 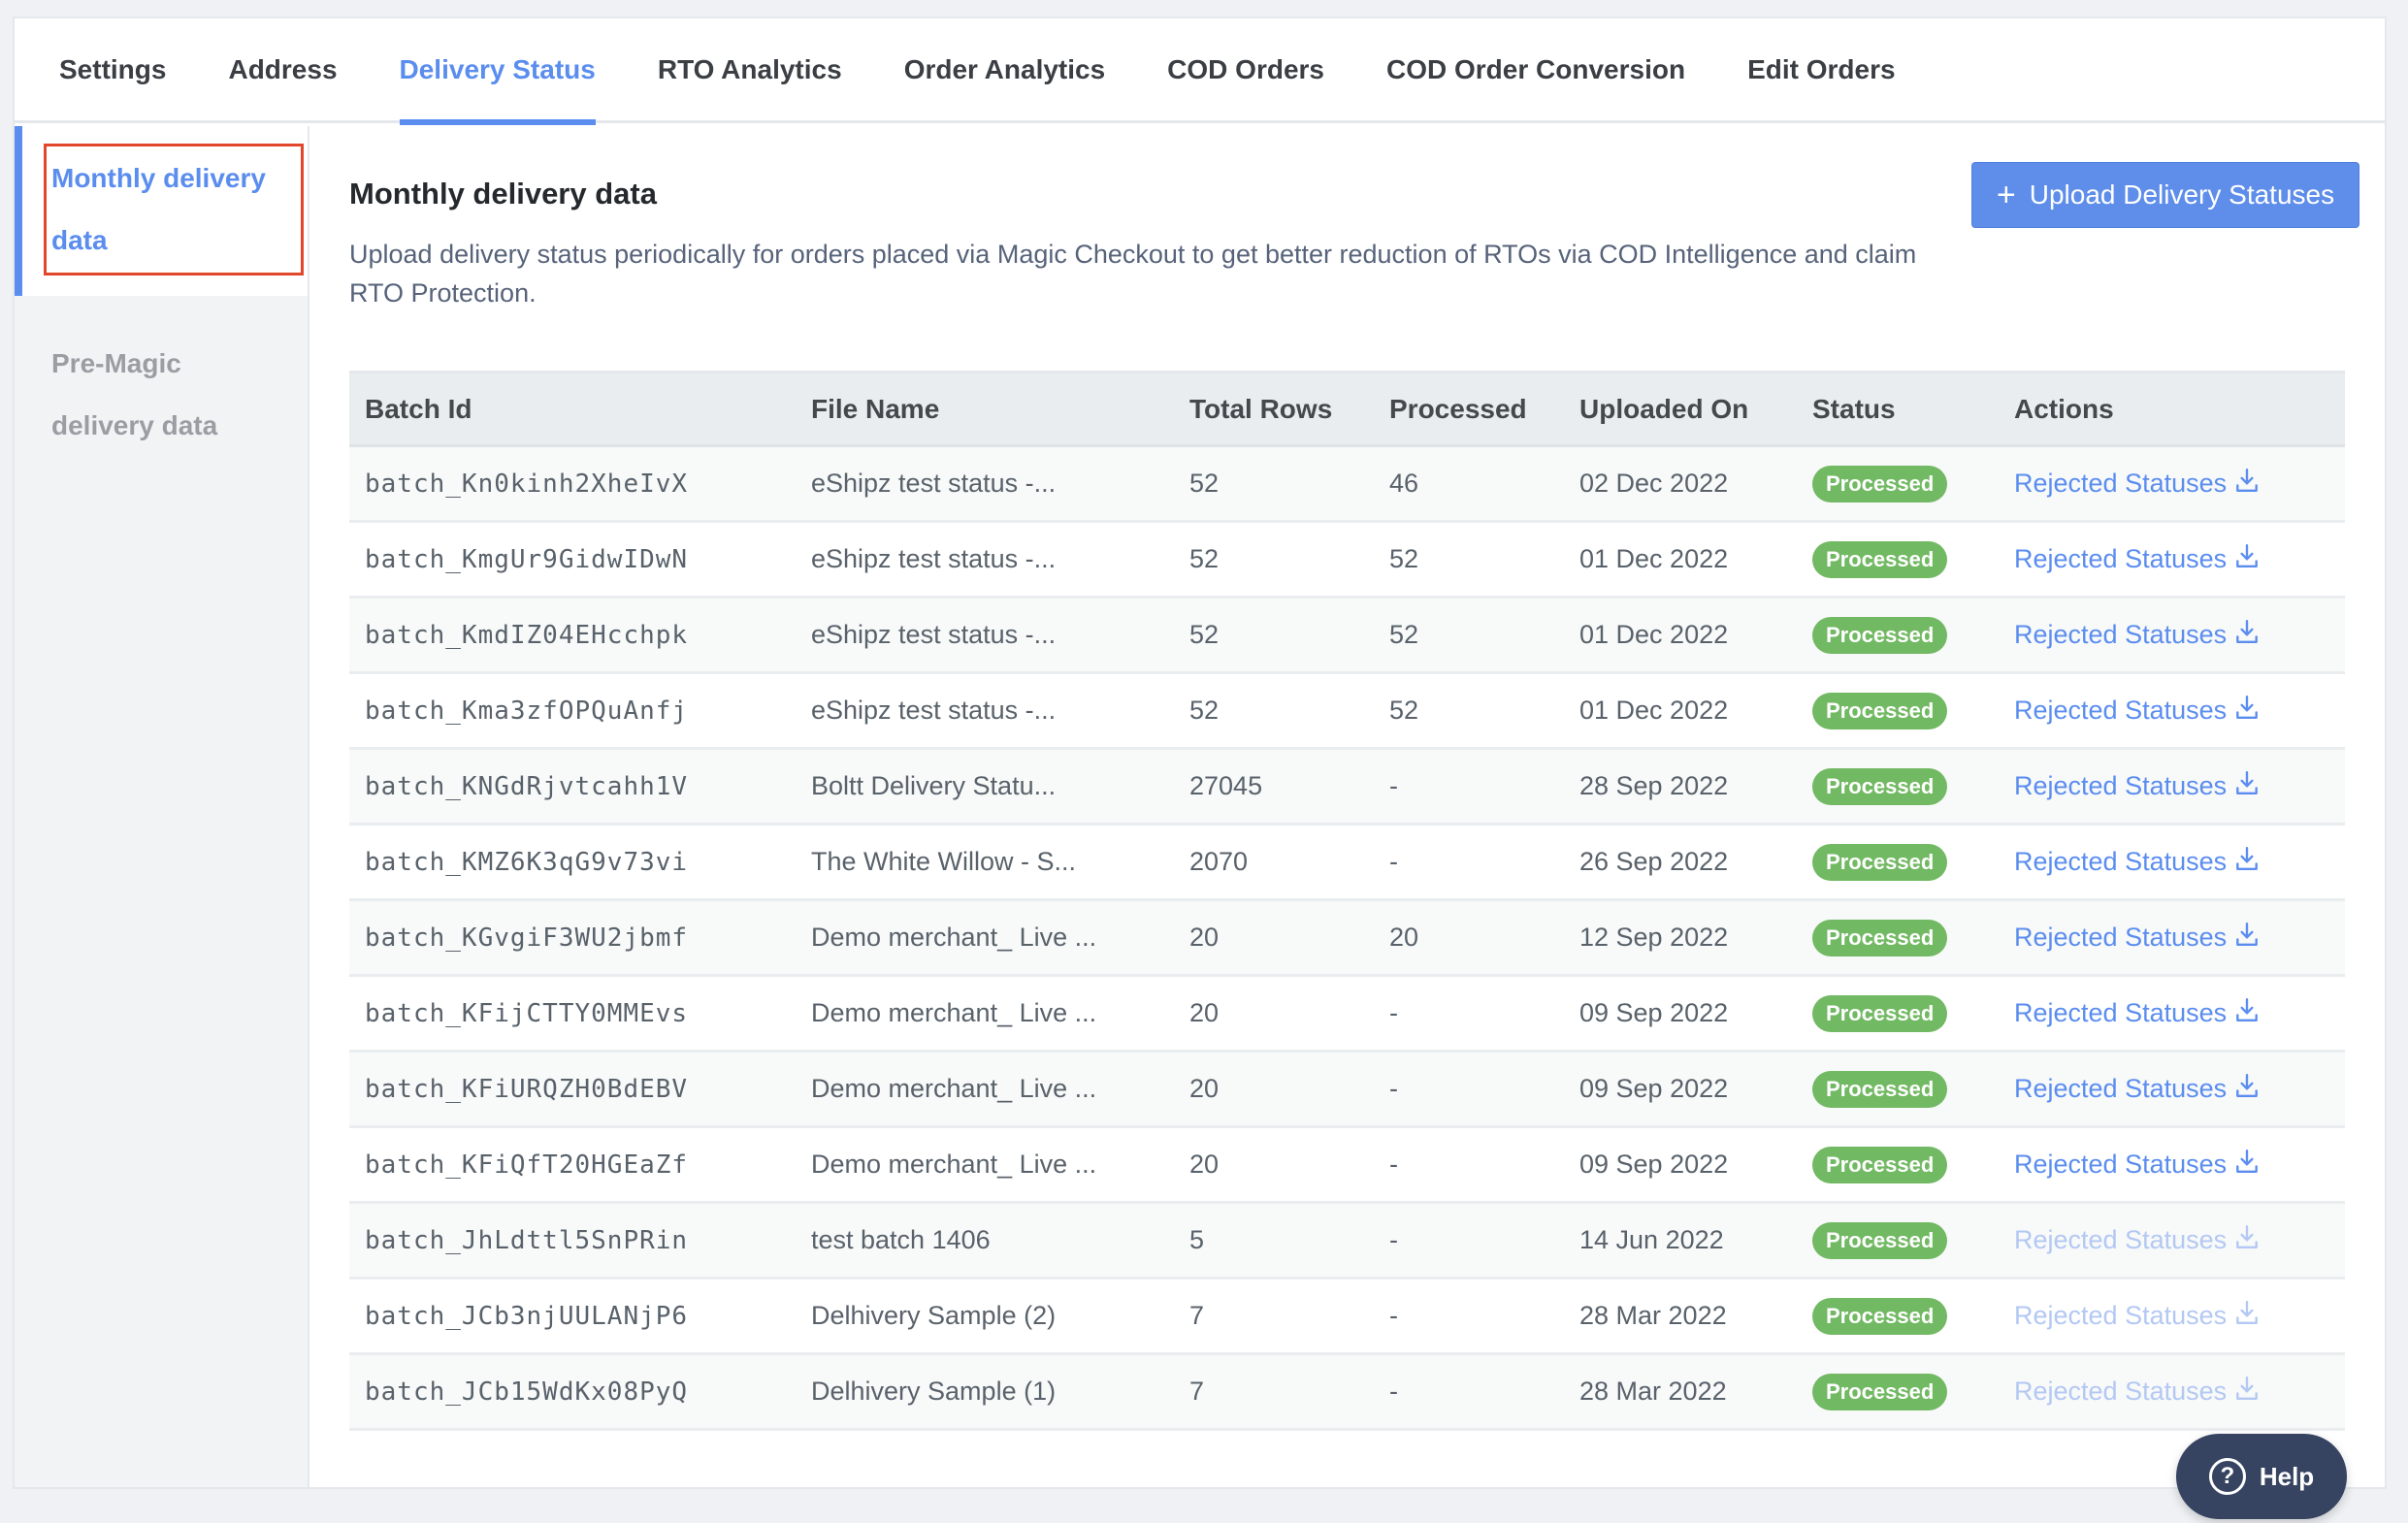 I want to click on total-rows-cell: 5, so click(x=1197, y=1239).